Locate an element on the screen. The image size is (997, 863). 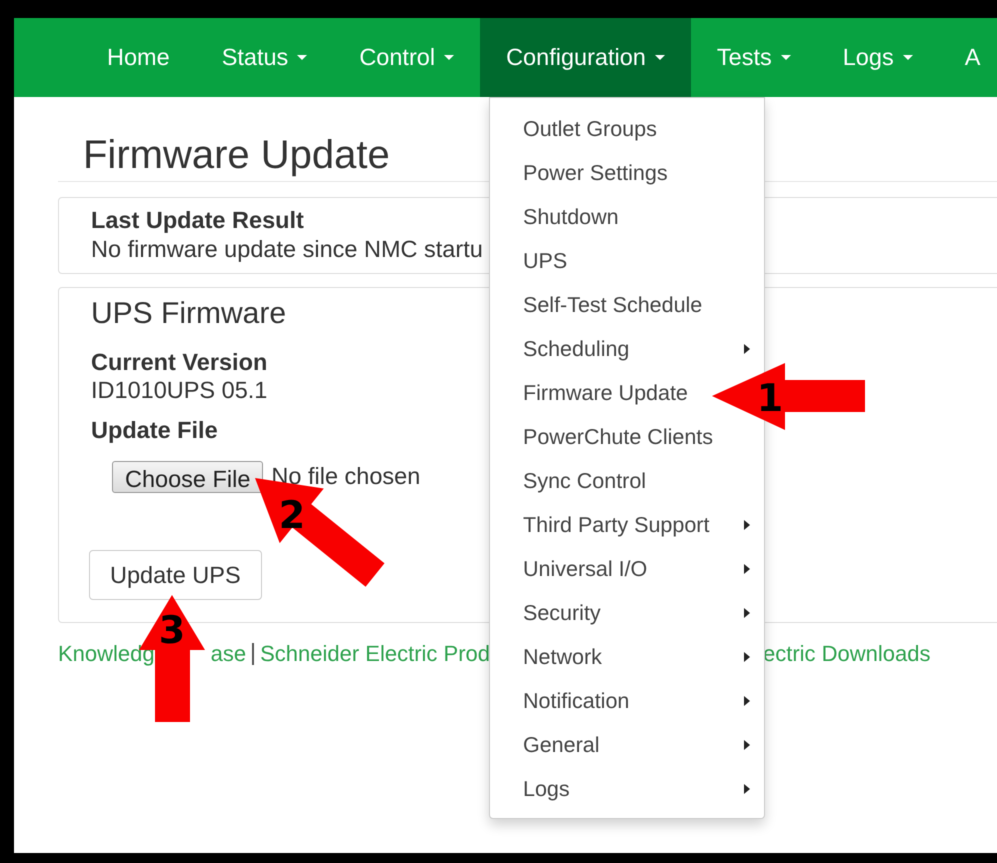
dropdown-menu-item: Security is located at coordinates (562, 613).